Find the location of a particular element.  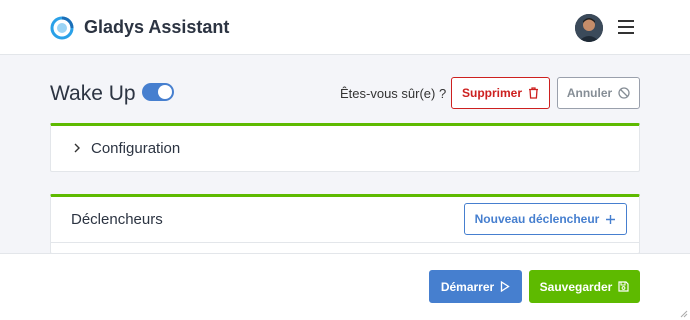

configuration-card: Configuration is located at coordinates (345, 147).